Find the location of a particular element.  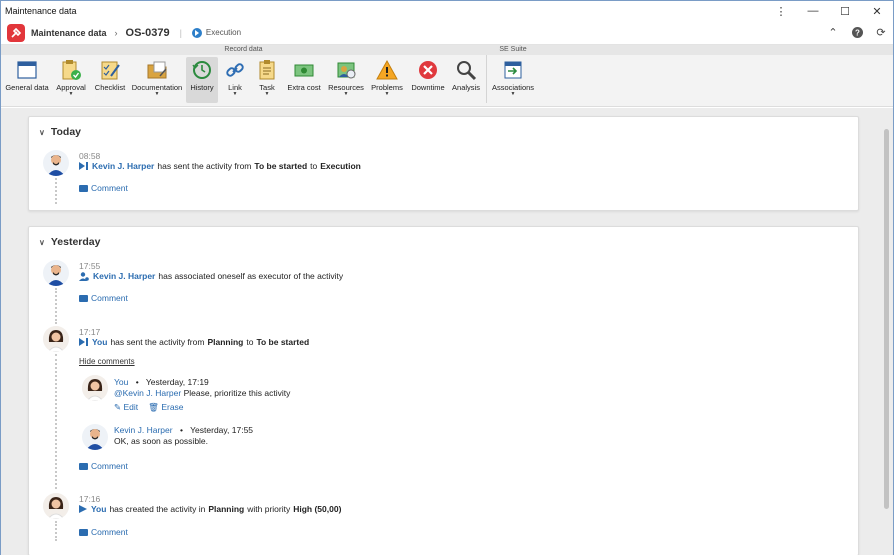

comment-meta: Kevin J. Harper • Yesterday, 17:55 is located at coordinates (183, 430).